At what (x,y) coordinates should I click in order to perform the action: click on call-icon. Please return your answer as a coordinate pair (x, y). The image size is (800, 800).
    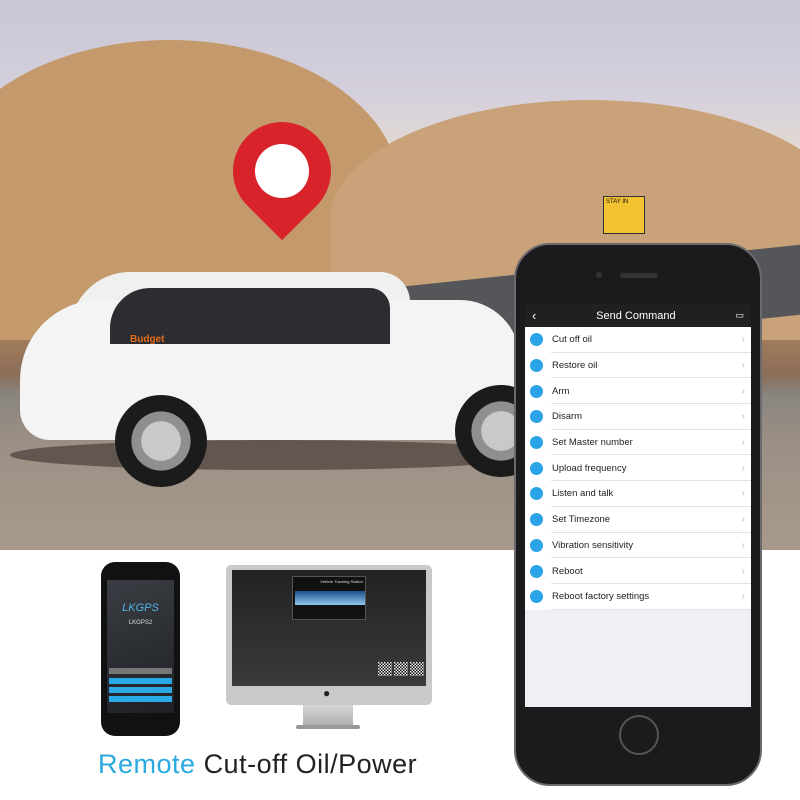
    Looking at the image, I should click on (536, 494).